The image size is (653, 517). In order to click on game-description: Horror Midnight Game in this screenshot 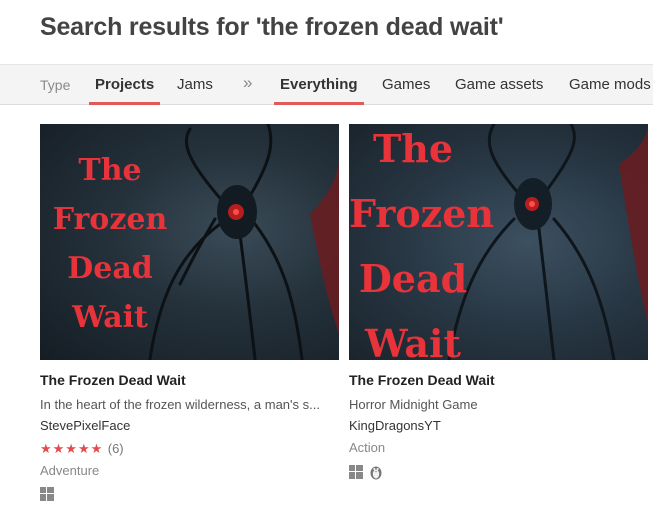, I will do `click(413, 404)`.